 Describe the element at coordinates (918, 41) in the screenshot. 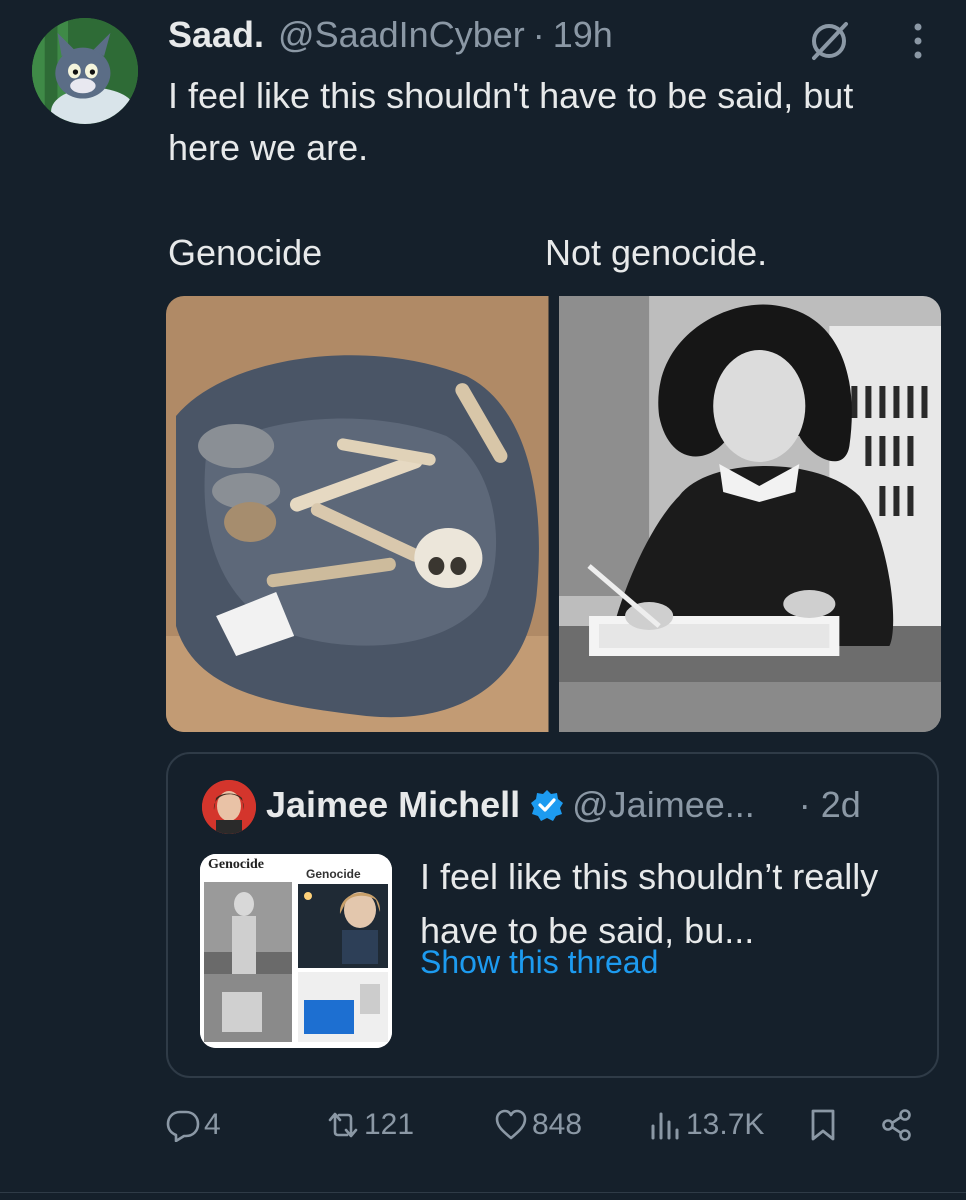

I see `more-icon` at that location.